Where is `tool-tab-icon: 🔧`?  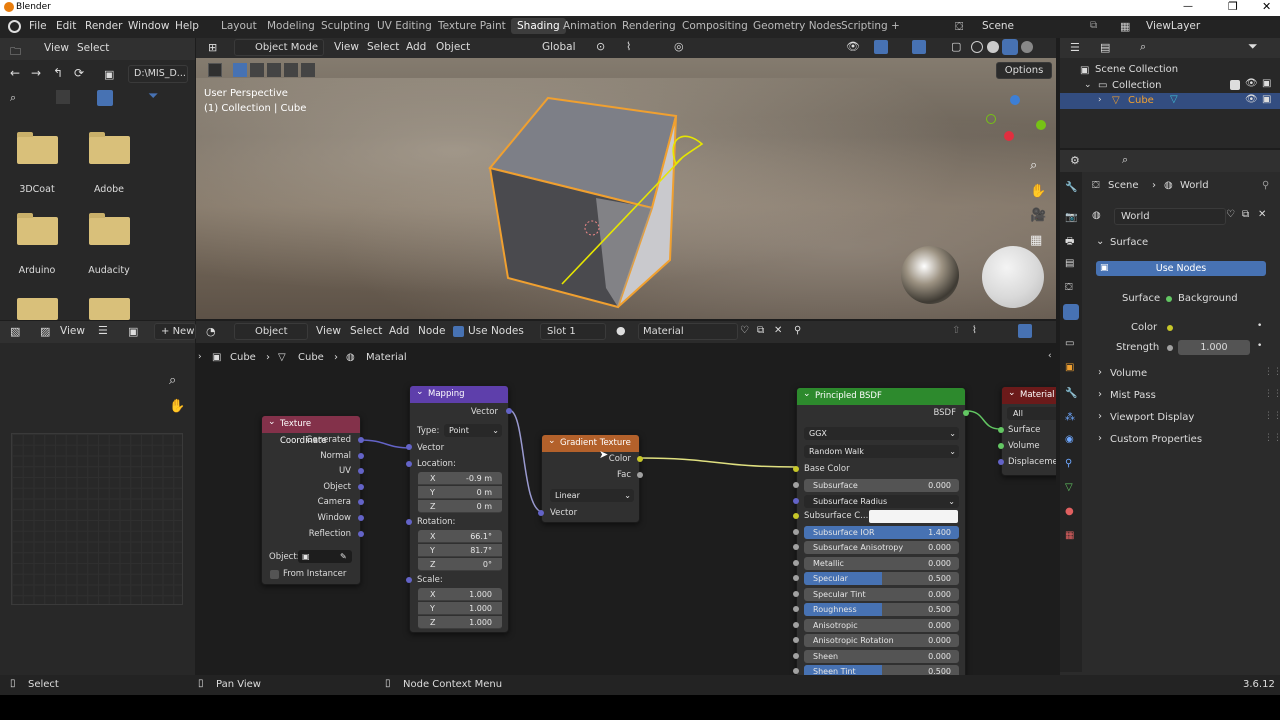
tool-tab-icon: 🔧 is located at coordinates (1071, 187).